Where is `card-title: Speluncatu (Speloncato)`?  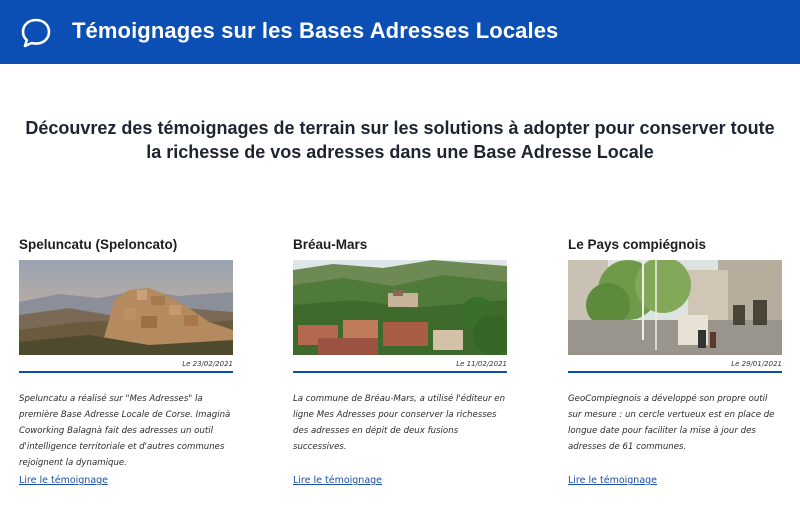 card-title: Speluncatu (Speloncato) is located at coordinates (98, 244).